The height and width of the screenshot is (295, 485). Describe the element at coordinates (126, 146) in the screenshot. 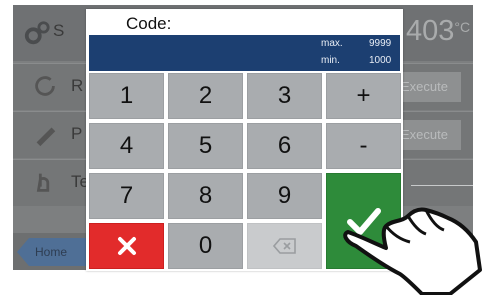

I see `key-4: 4` at that location.